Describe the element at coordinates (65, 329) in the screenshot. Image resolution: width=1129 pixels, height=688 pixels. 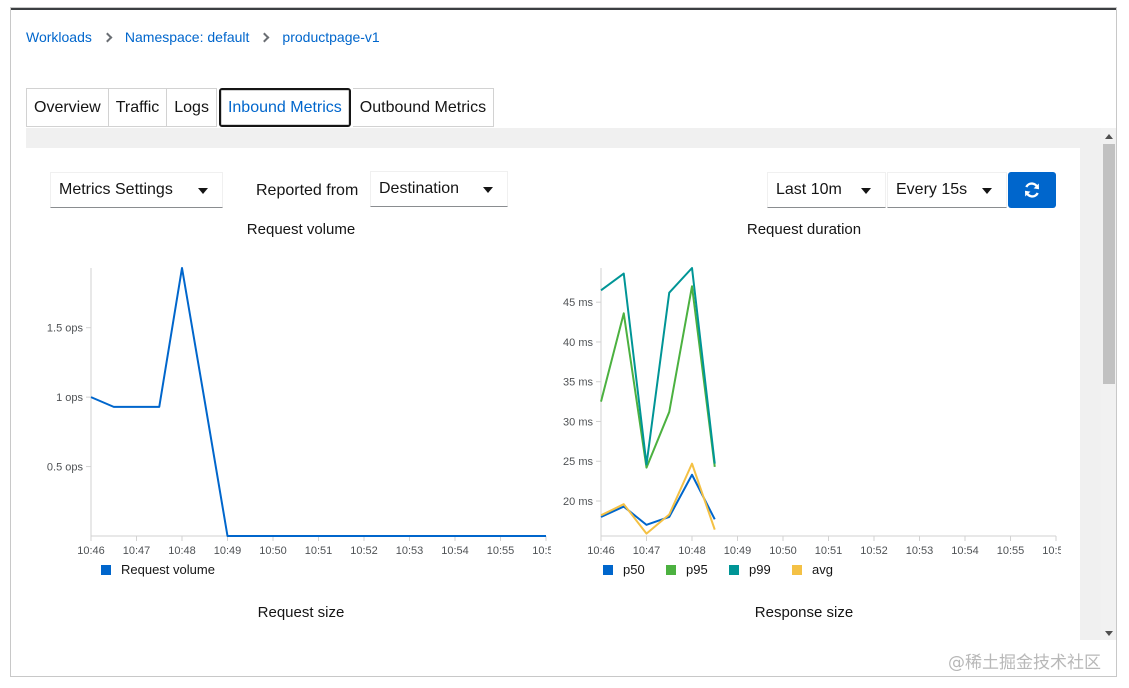
I see `y-tick-label: 1.5 ops` at that location.